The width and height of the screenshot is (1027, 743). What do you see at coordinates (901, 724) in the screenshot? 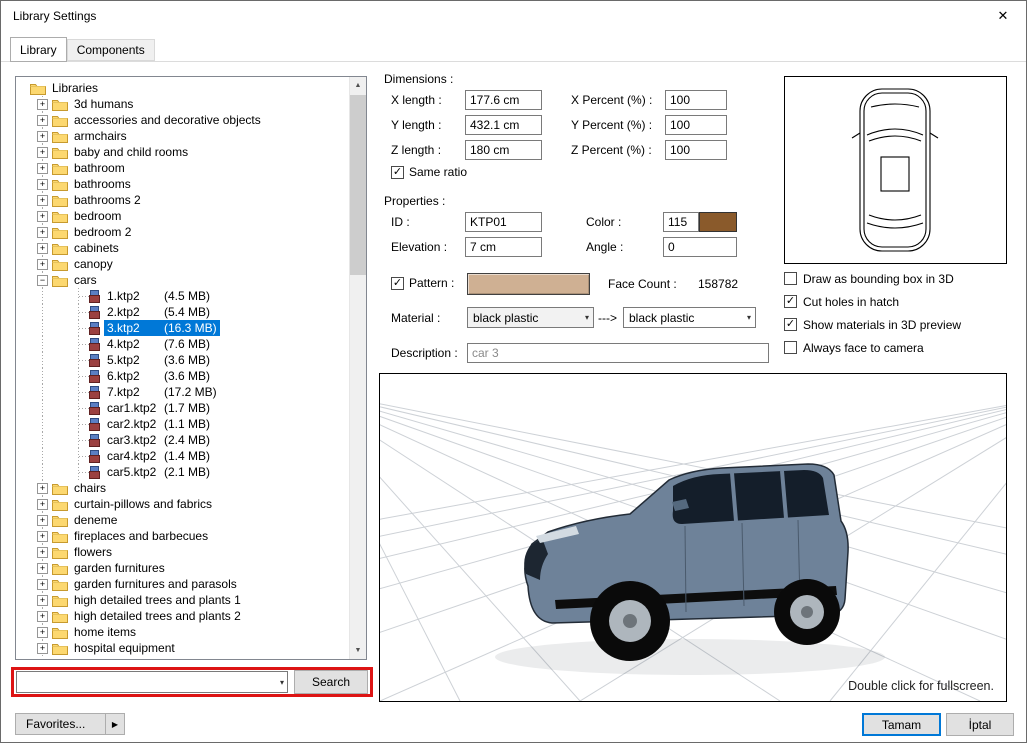
I see `ok-button: Tamam` at bounding box center [901, 724].